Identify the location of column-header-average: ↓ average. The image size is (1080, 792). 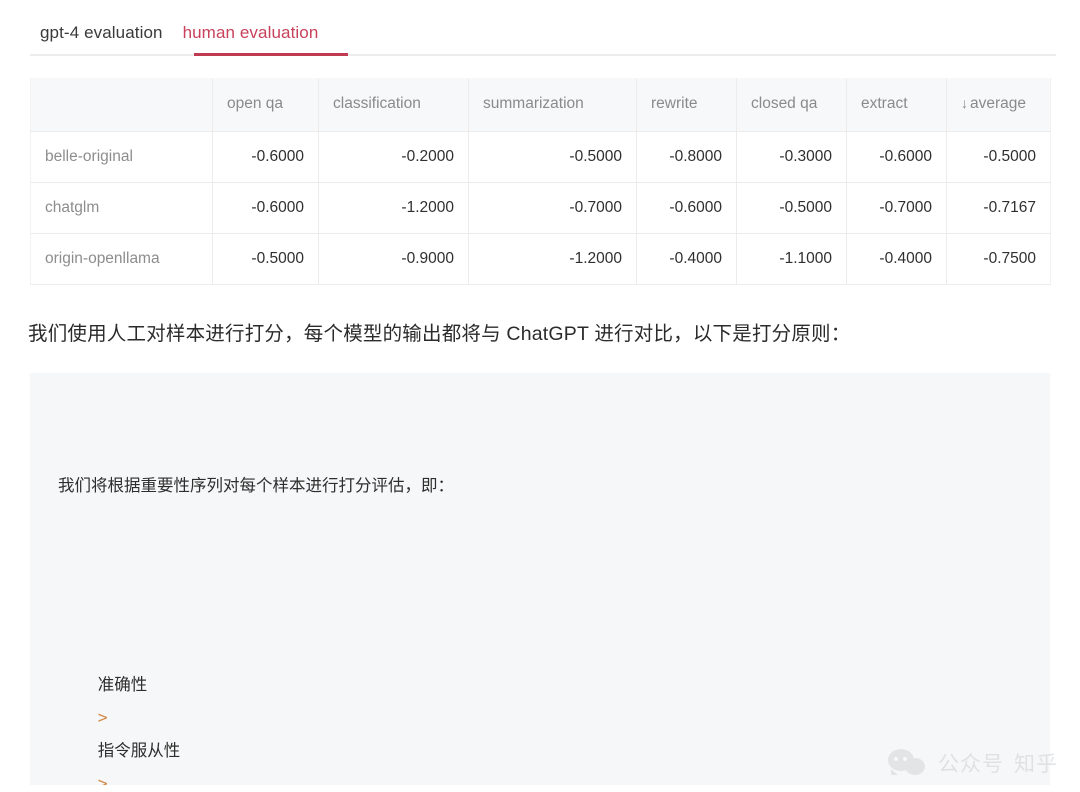
(998, 105).